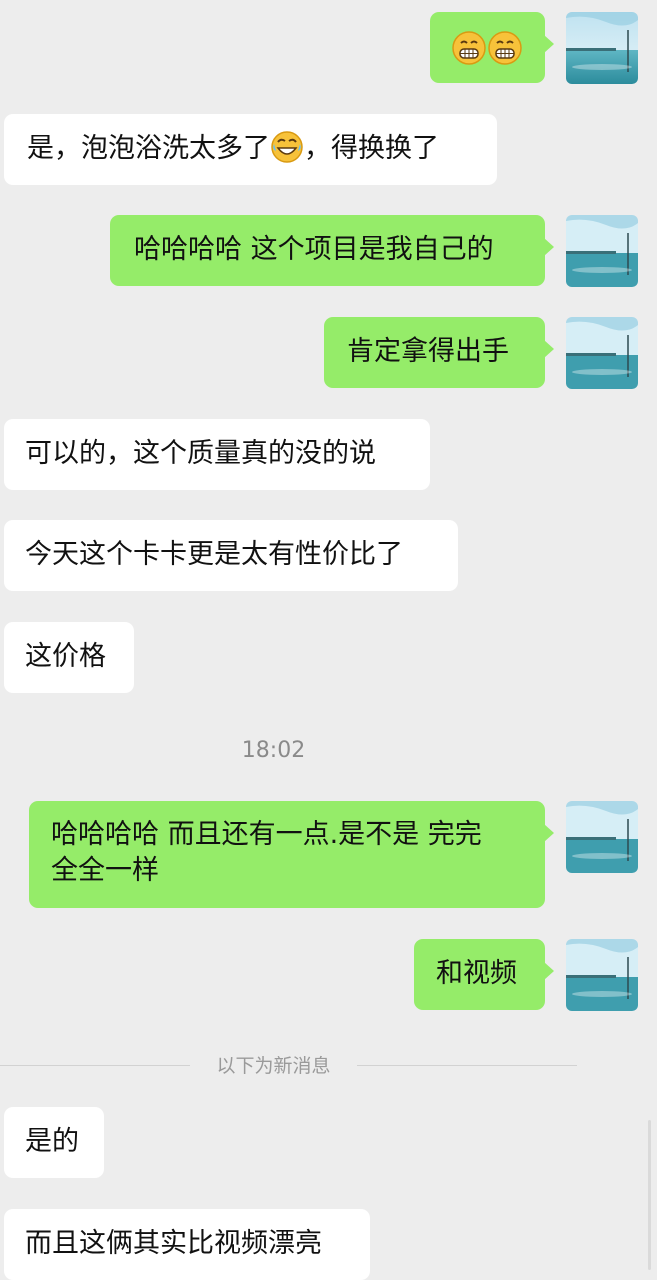 This screenshot has width=657, height=1280. I want to click on message-text: ，得换换了, so click(371, 148).